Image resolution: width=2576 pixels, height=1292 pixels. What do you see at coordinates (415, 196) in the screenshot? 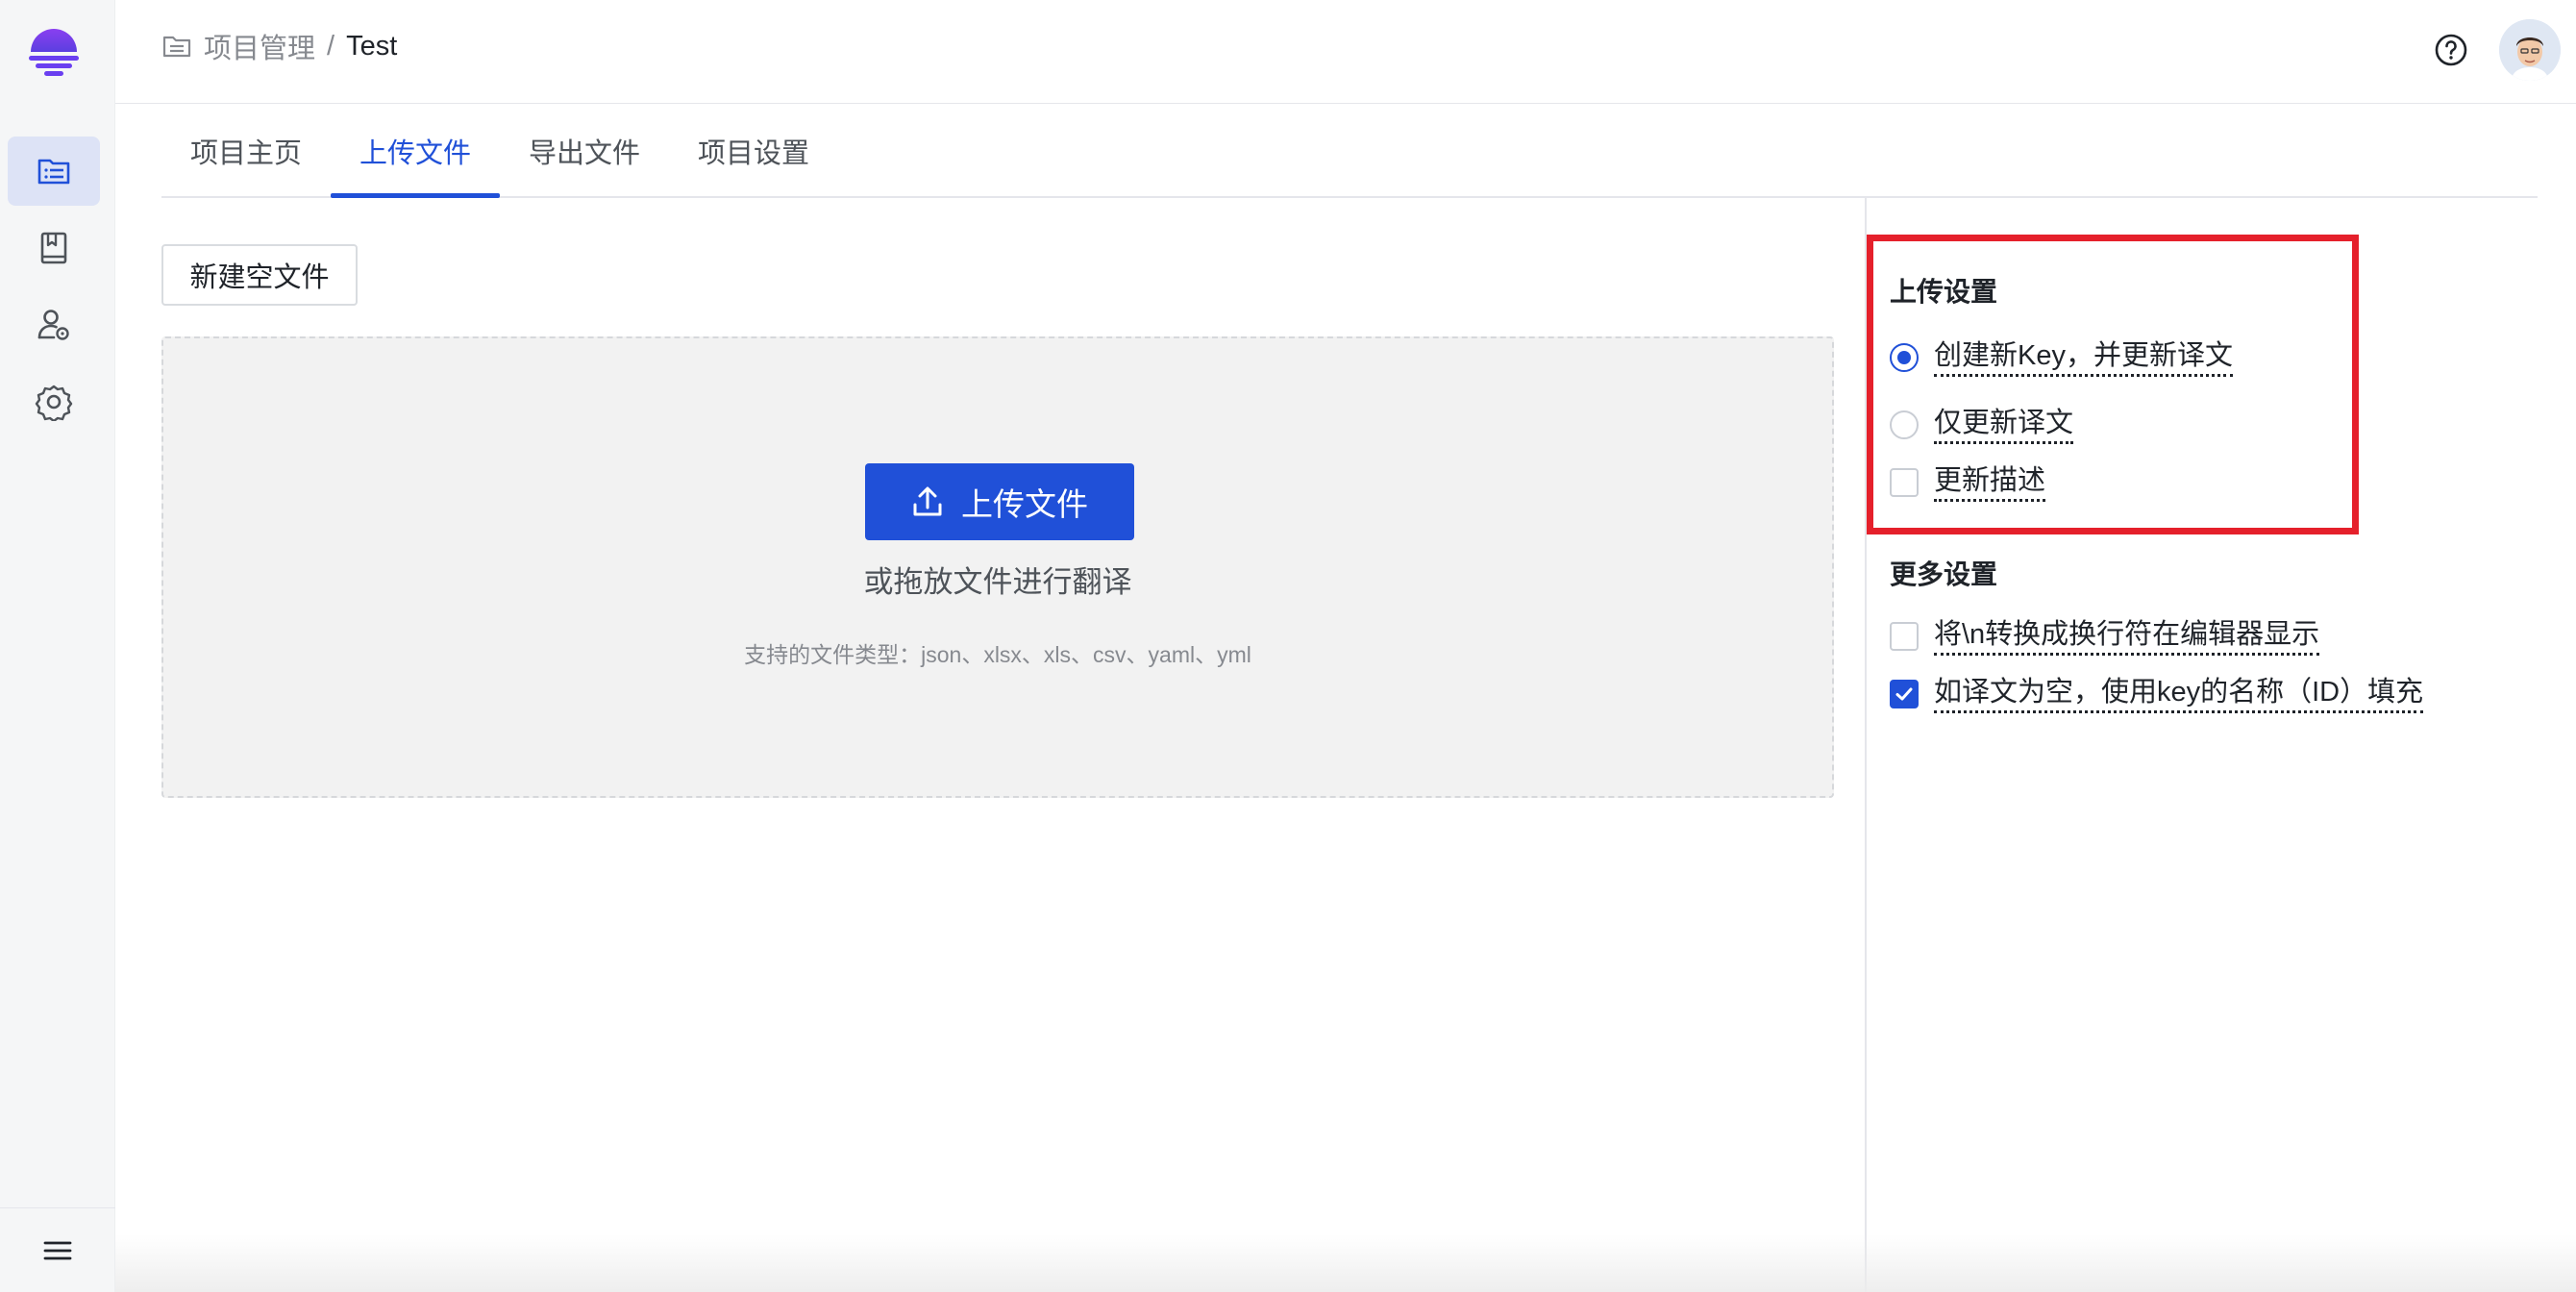
I see `active-tab-indicator` at bounding box center [415, 196].